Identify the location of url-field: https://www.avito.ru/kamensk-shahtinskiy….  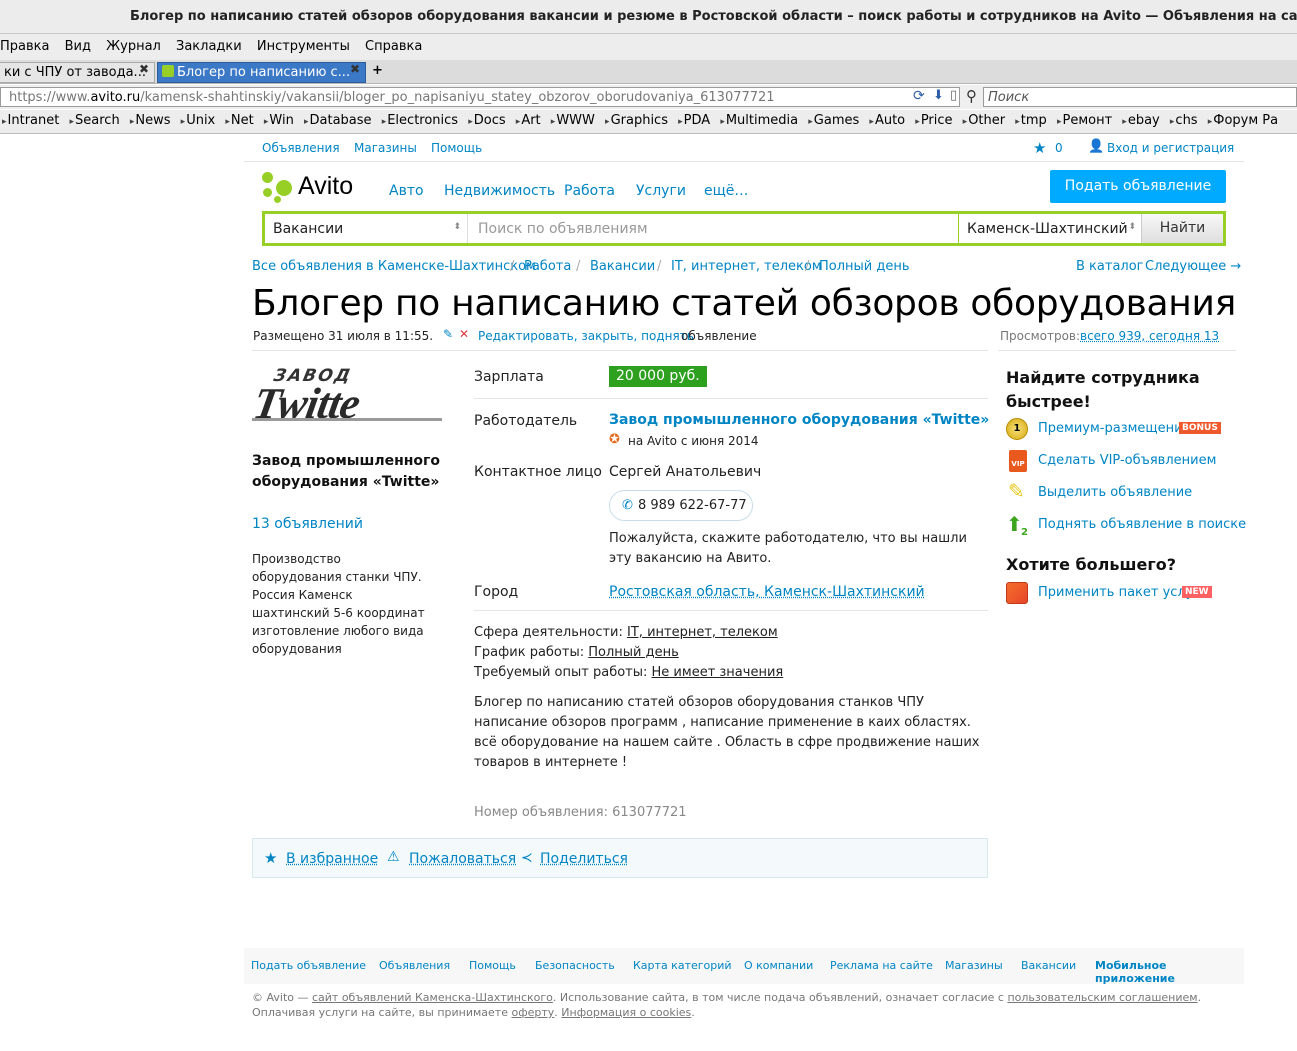
(480, 97).